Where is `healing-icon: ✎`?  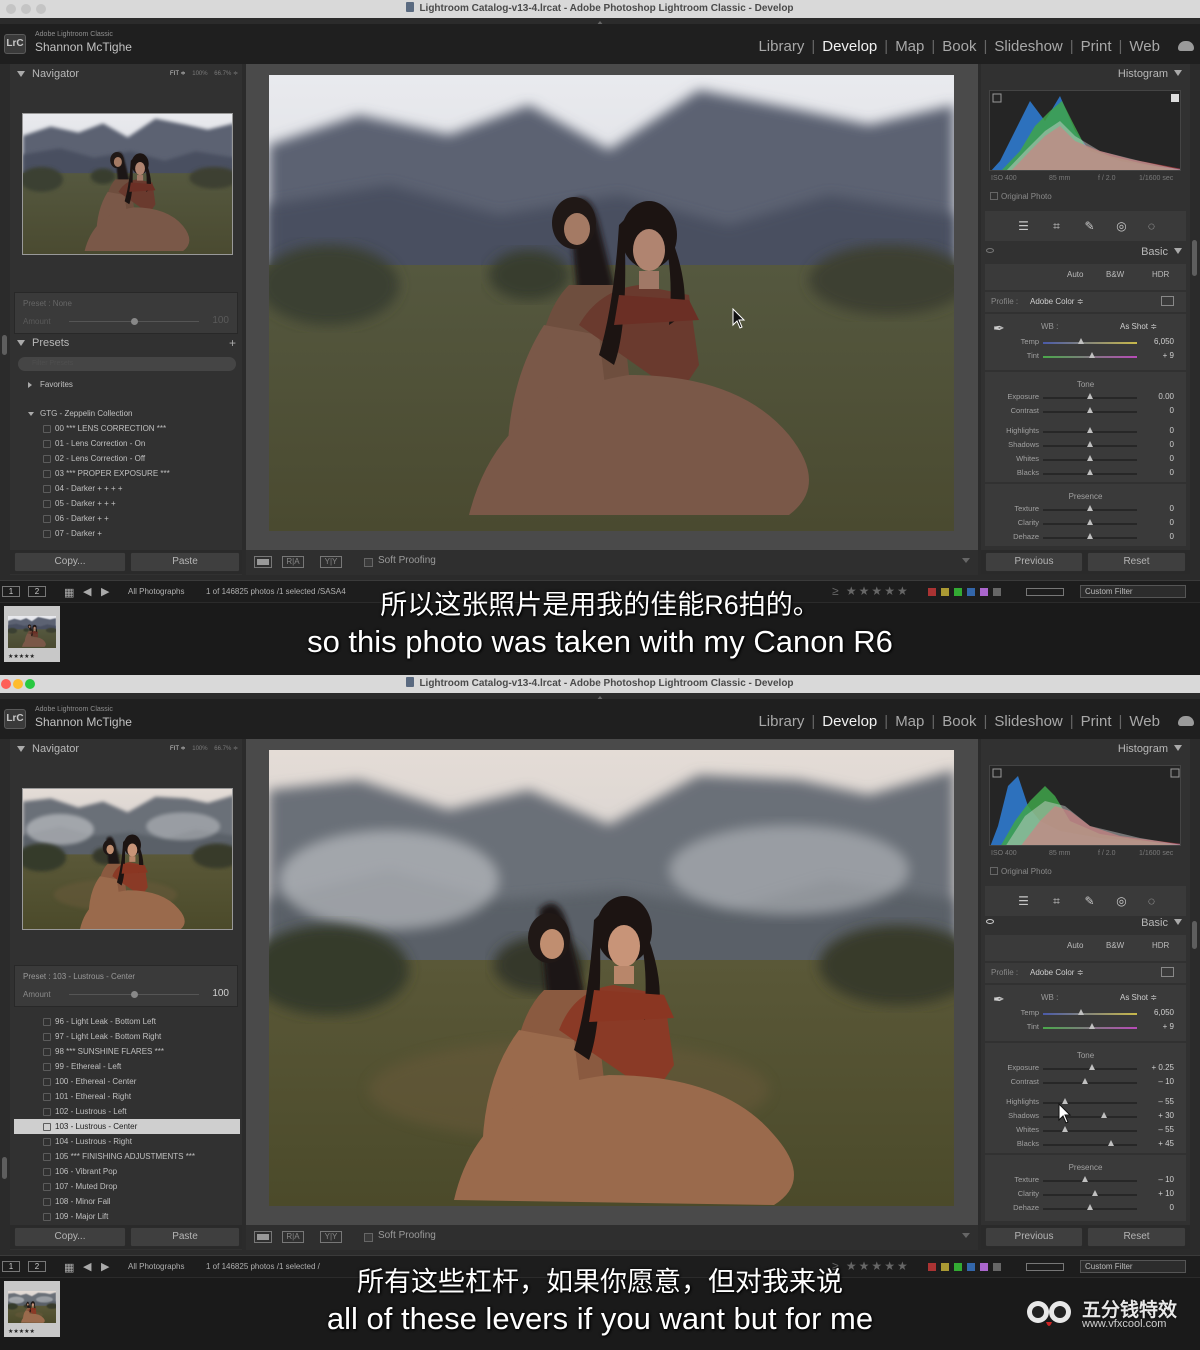
healing-icon: ✎ is located at coordinates (1089, 226).